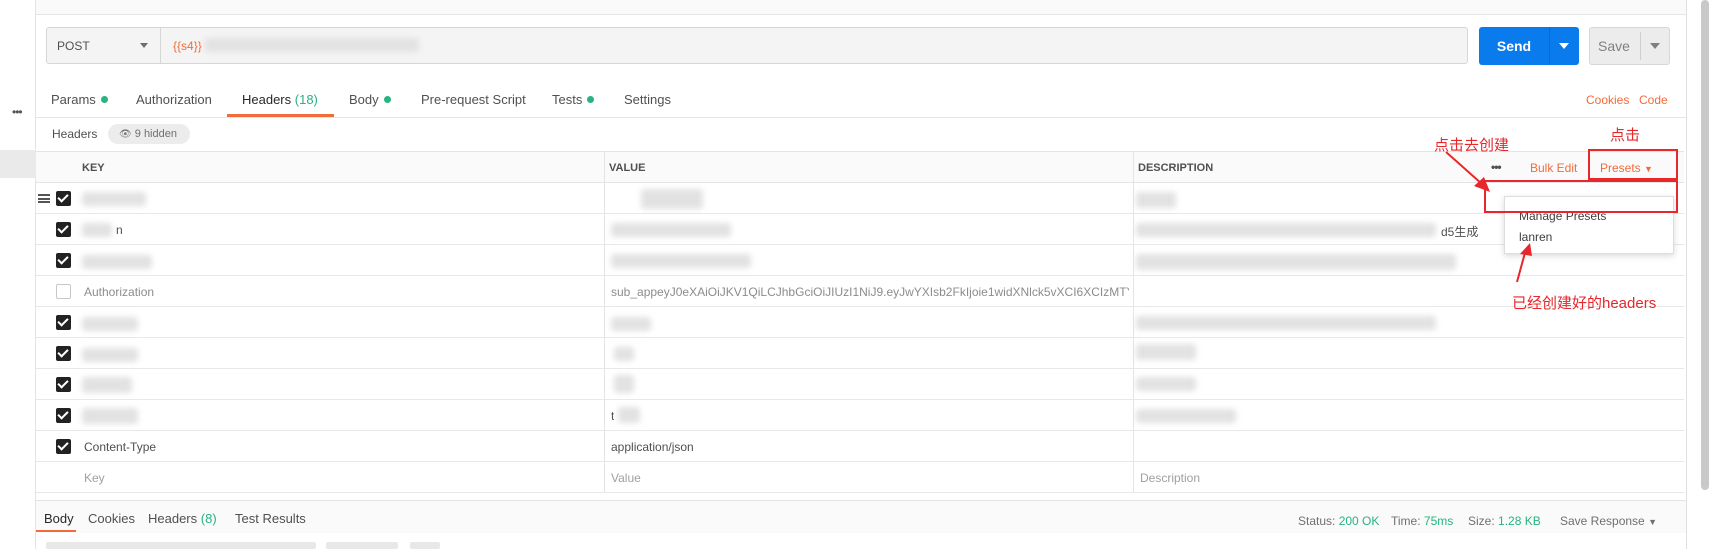 The image size is (1722, 549). What do you see at coordinates (93, 168) in the screenshot?
I see `column-key: KEY` at bounding box center [93, 168].